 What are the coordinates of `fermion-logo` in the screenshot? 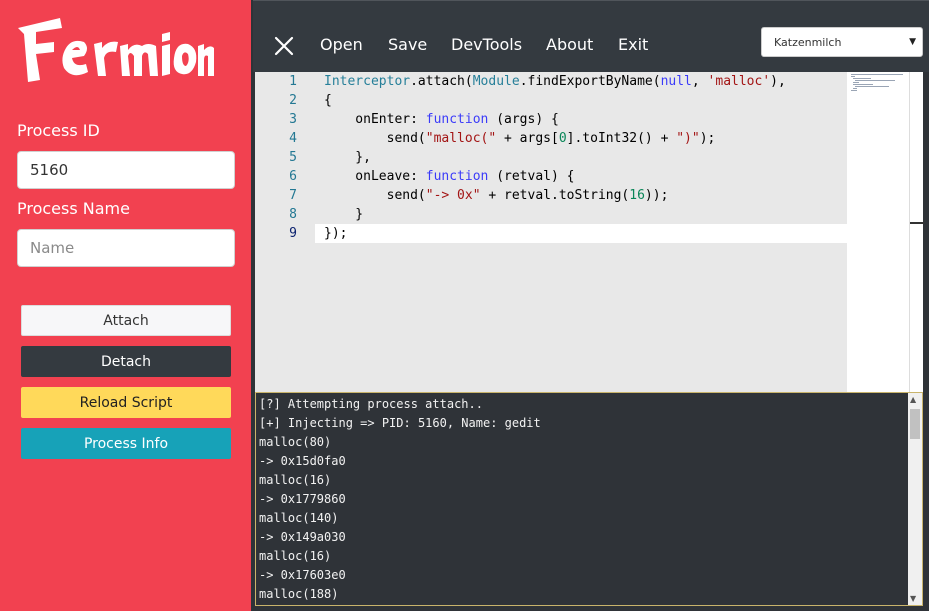 It's located at (116, 50).